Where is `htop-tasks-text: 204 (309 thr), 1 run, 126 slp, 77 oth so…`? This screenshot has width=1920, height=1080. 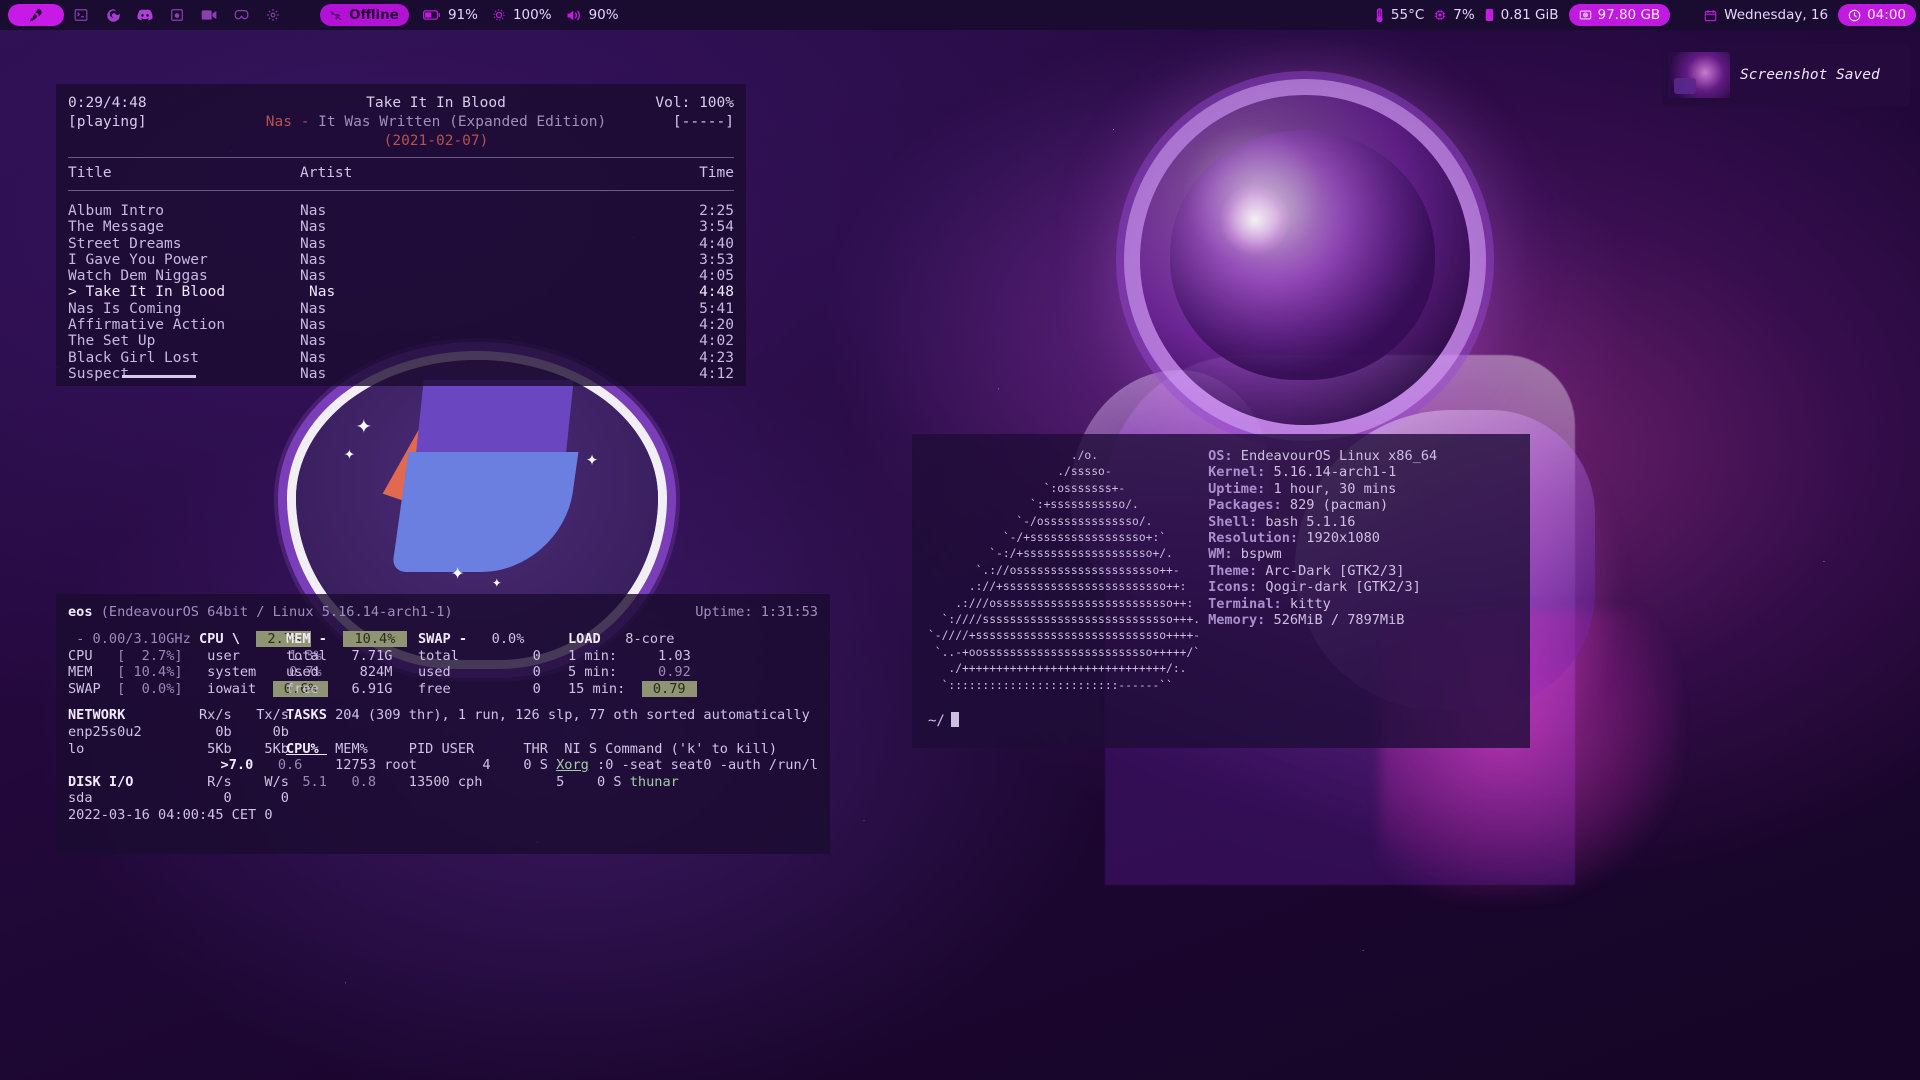 htop-tasks-text: 204 (309 thr), 1 run, 126 slp, 77 oth so… is located at coordinates (572, 715).